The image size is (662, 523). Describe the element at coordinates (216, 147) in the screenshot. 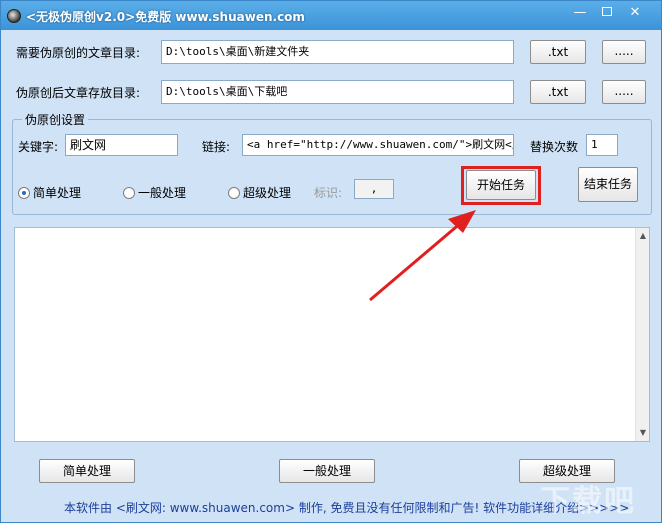

I see `link-label: 链接:` at that location.